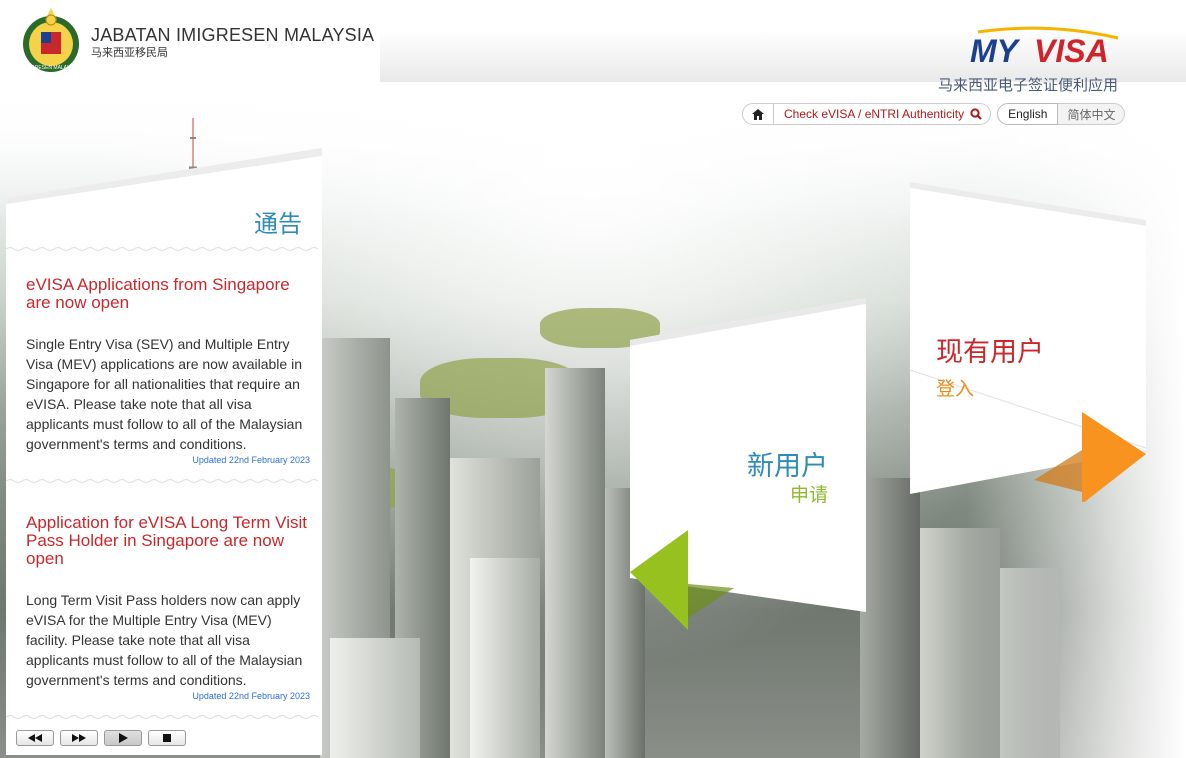  I want to click on immigration-crest-logo: IMIGRESEN MALAYSIA, so click(51, 40).